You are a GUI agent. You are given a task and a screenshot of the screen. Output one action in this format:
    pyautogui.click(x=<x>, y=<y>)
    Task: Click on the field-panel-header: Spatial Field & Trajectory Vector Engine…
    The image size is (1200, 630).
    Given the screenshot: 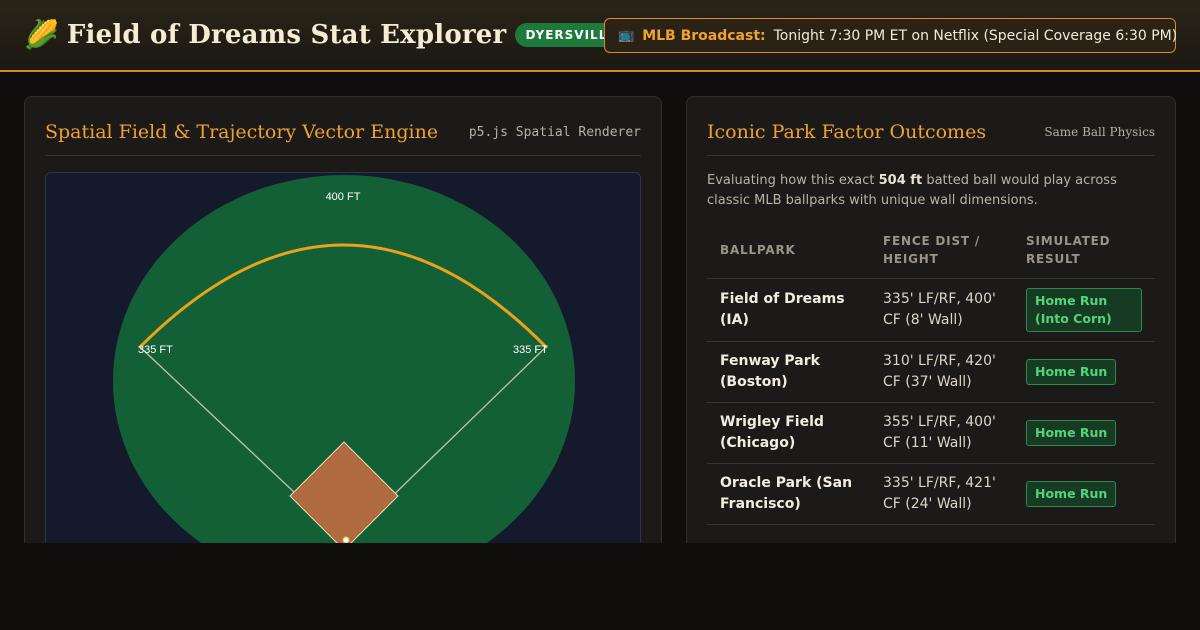 What is the action you would take?
    pyautogui.click(x=343, y=126)
    